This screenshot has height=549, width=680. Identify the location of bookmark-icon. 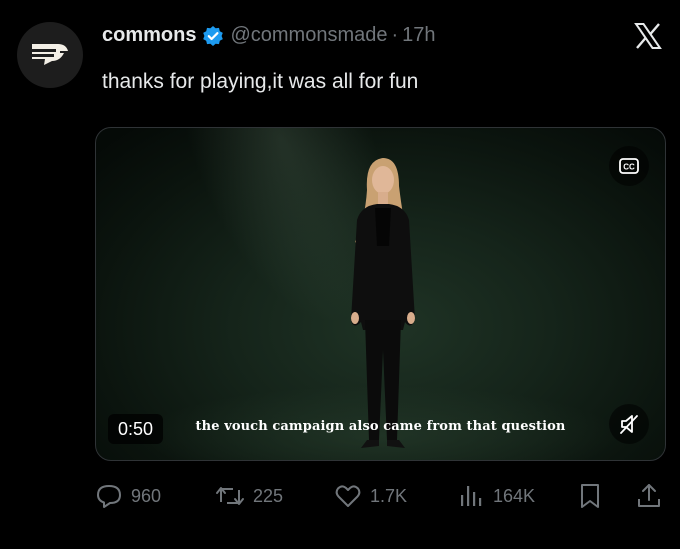
(590, 496).